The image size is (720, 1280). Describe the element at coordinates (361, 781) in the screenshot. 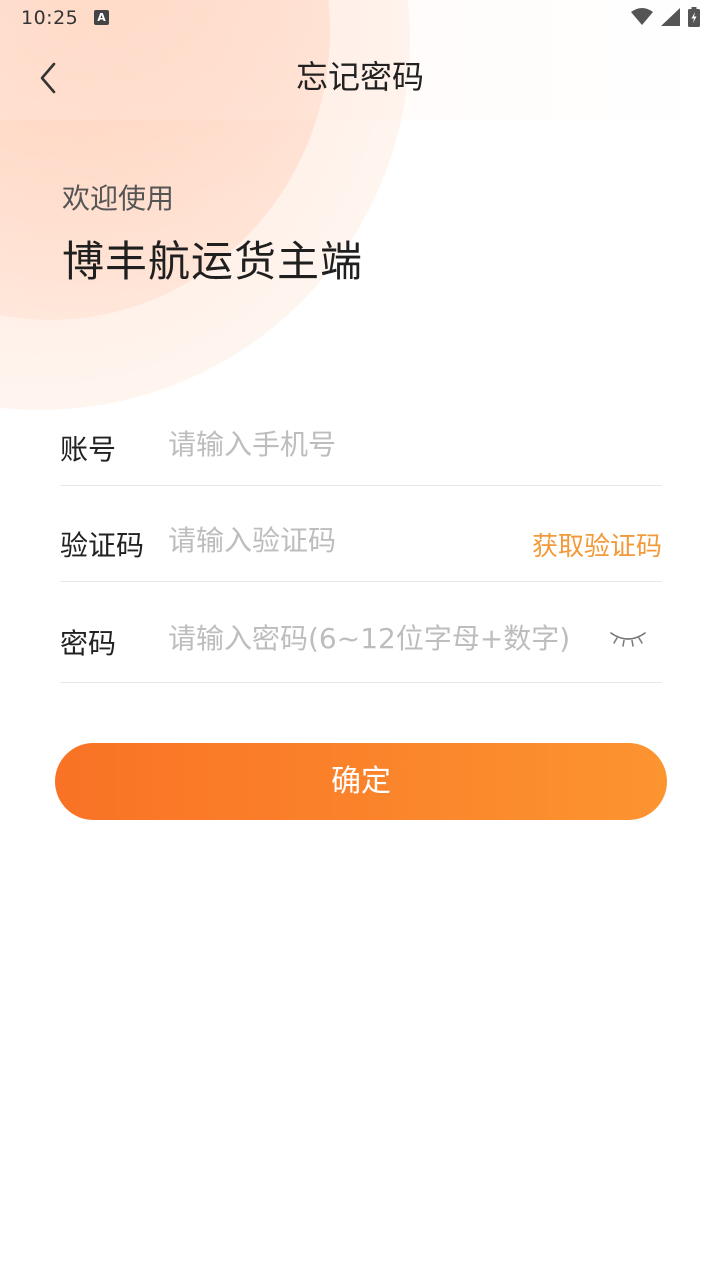

I see `confirm-button: 确定` at that location.